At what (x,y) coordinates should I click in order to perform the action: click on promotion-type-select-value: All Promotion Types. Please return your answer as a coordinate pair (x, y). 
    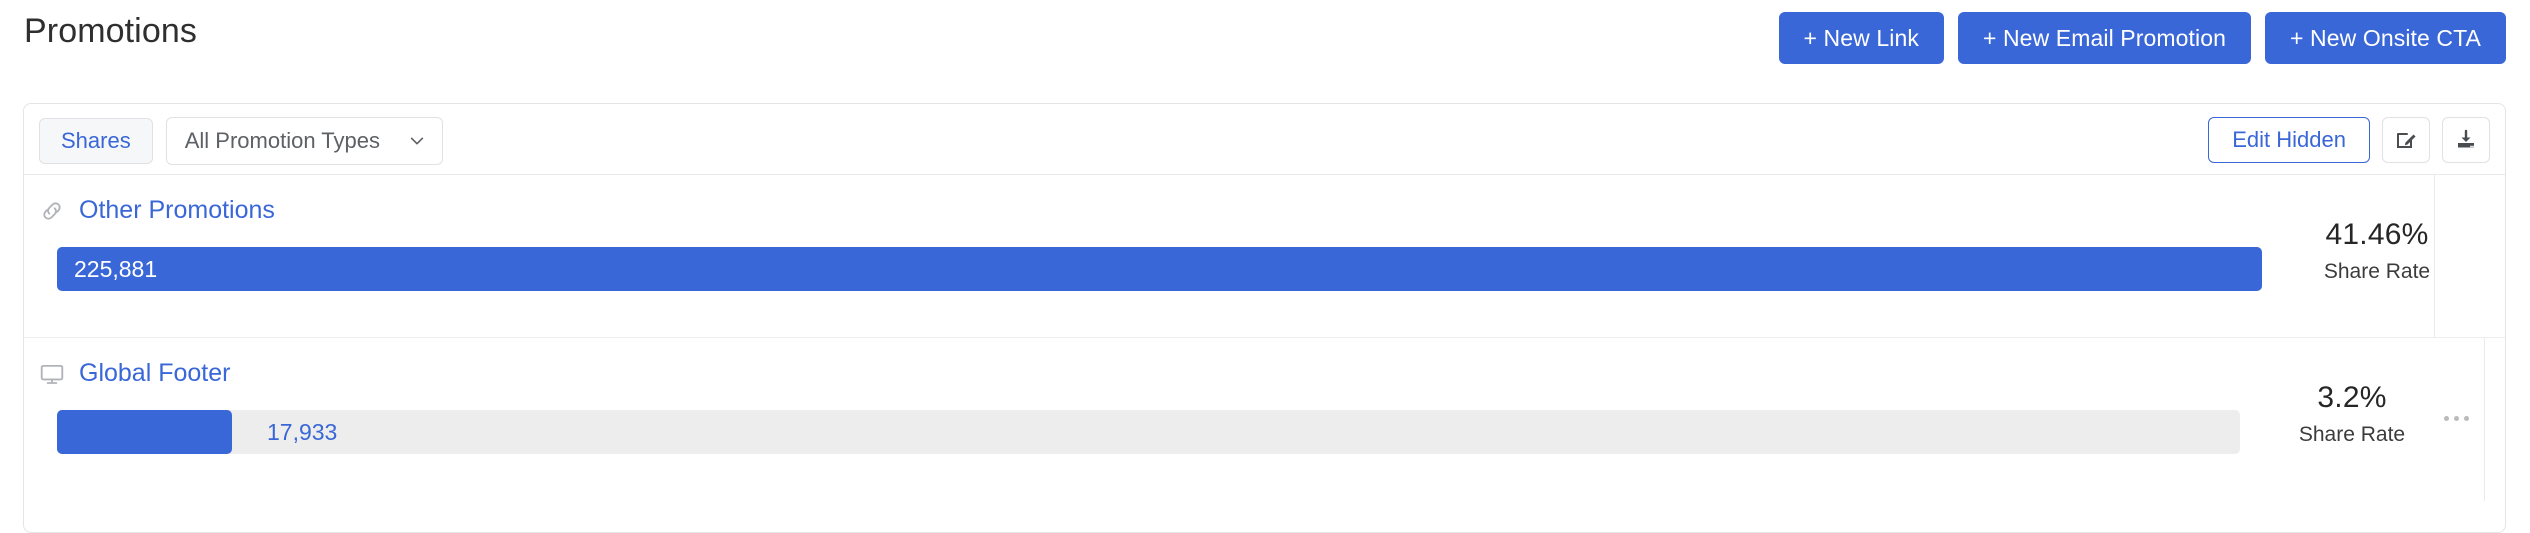
    Looking at the image, I should click on (282, 140).